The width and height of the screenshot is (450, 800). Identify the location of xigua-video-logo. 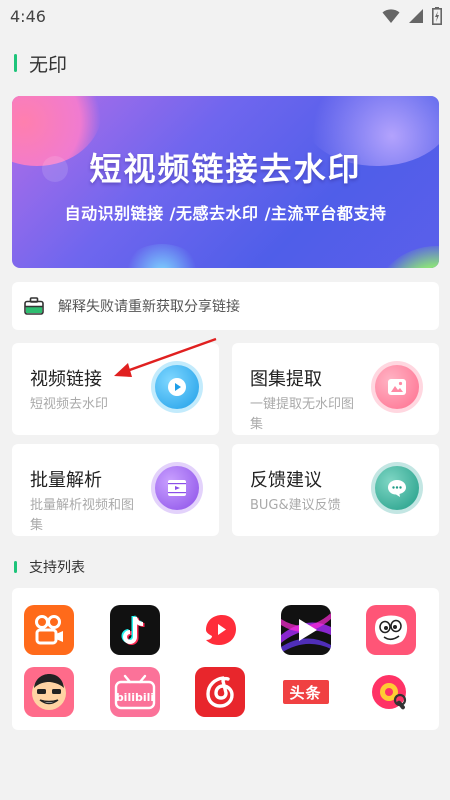
(305, 630).